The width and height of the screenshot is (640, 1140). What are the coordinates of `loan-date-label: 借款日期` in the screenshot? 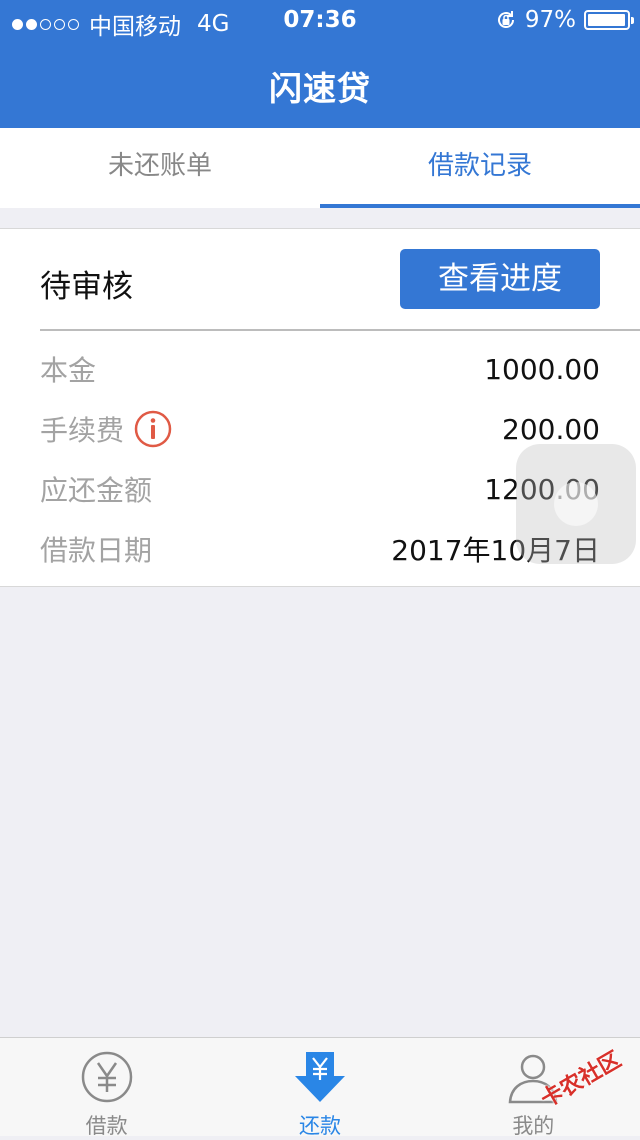 It's located at (96, 550).